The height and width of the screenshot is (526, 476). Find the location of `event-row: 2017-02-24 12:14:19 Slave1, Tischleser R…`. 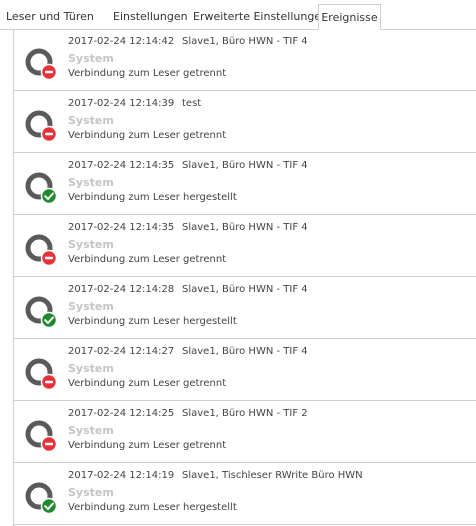

event-row: 2017-02-24 12:14:19 Slave1, Tischleser R… is located at coordinates (245, 494).